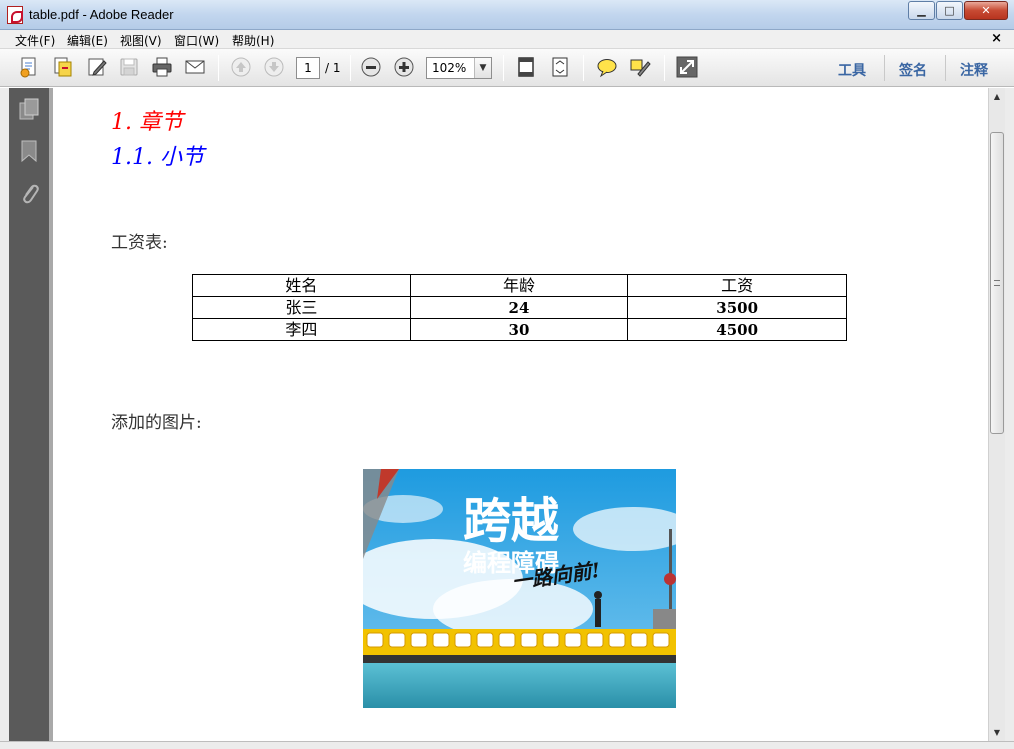 Image resolution: width=1014 pixels, height=749 pixels. Describe the element at coordinates (949, 10) in the screenshot. I see `maximize-button: □` at that location.